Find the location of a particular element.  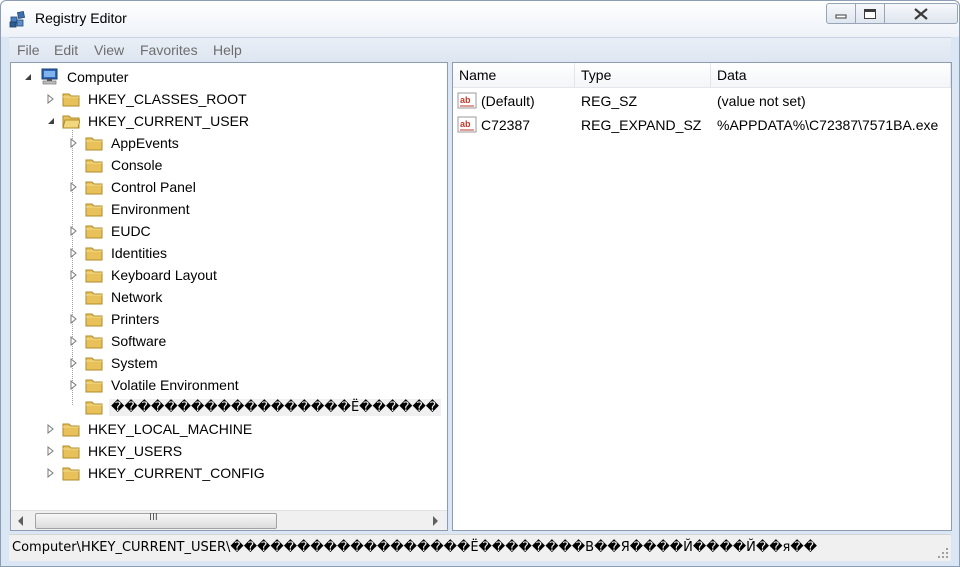

tree-label: HKEY_CURRENT_USER is located at coordinates (169, 121).